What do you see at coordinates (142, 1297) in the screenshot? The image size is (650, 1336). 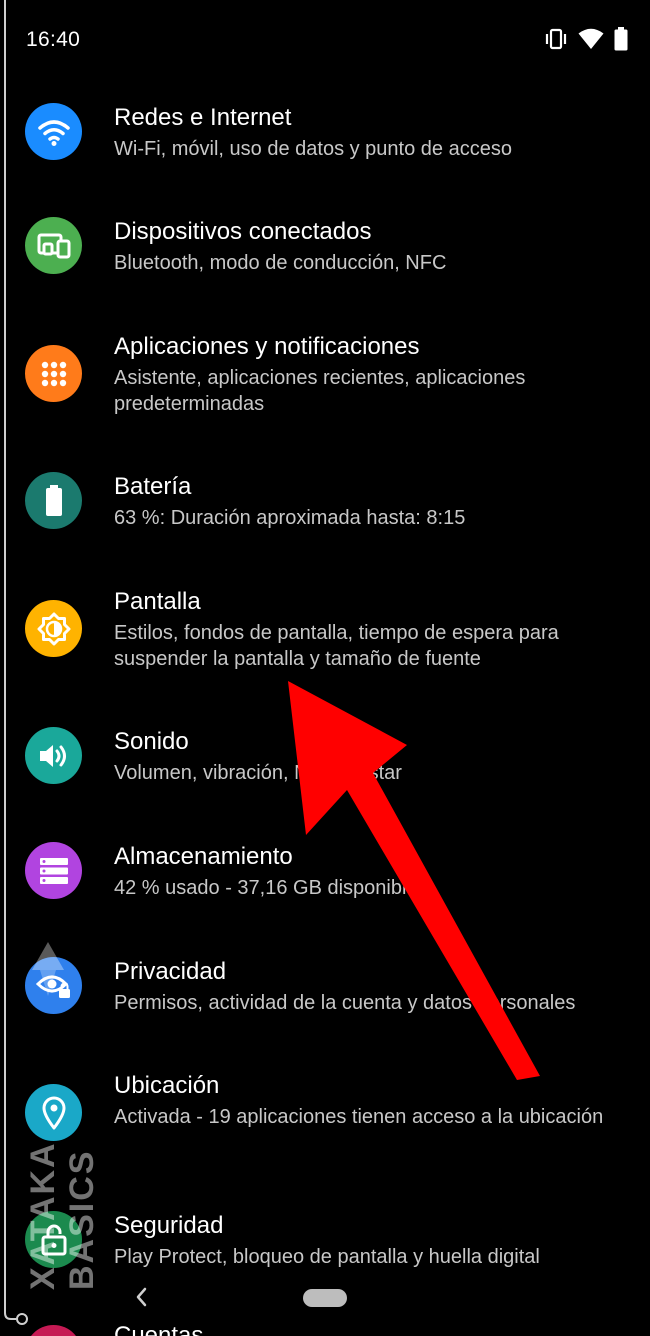 I see `back-icon` at bounding box center [142, 1297].